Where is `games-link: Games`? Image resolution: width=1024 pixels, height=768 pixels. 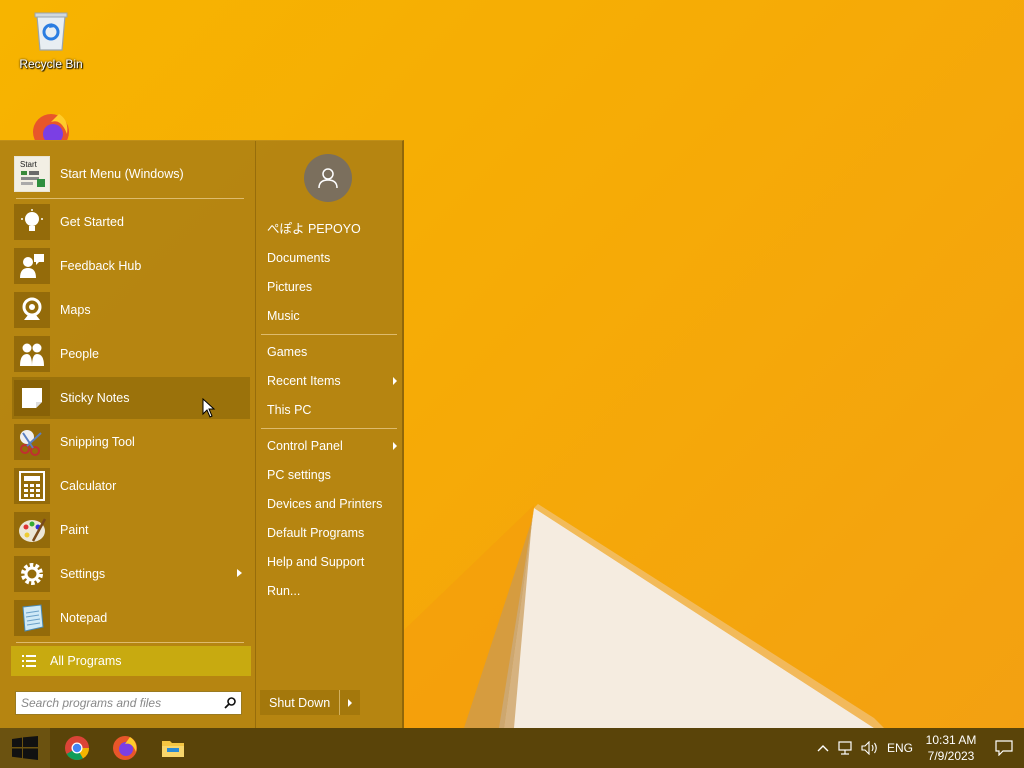 games-link: Games is located at coordinates (332, 352).